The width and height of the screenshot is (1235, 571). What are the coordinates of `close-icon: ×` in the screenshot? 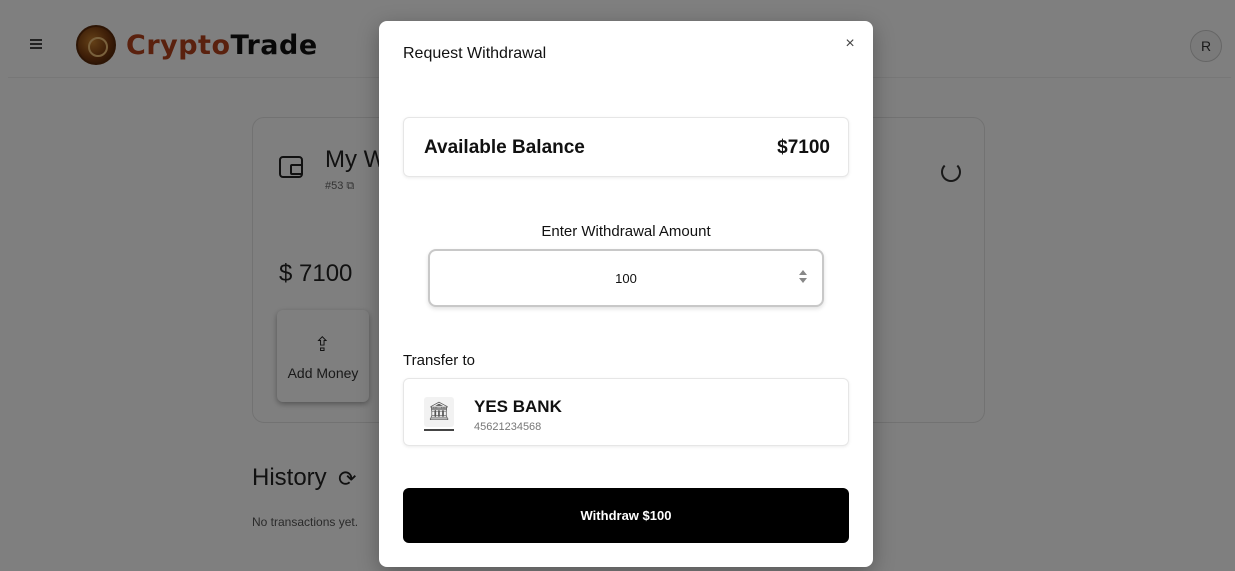 It's located at (850, 44).